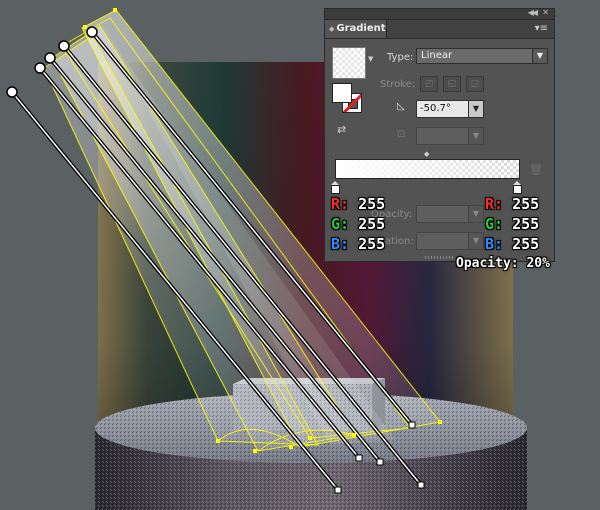 The image size is (600, 510). What do you see at coordinates (361, 28) in the screenshot?
I see `tab-gradient-label: Gradient` at bounding box center [361, 28].